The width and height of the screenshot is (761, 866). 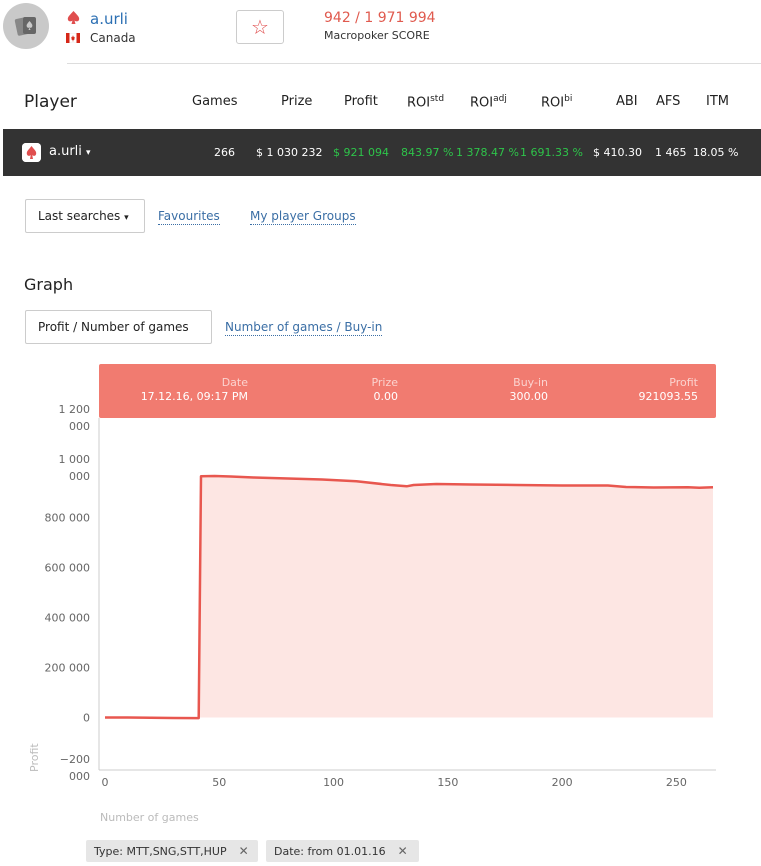 I want to click on col-profit: Profit, so click(x=361, y=101).